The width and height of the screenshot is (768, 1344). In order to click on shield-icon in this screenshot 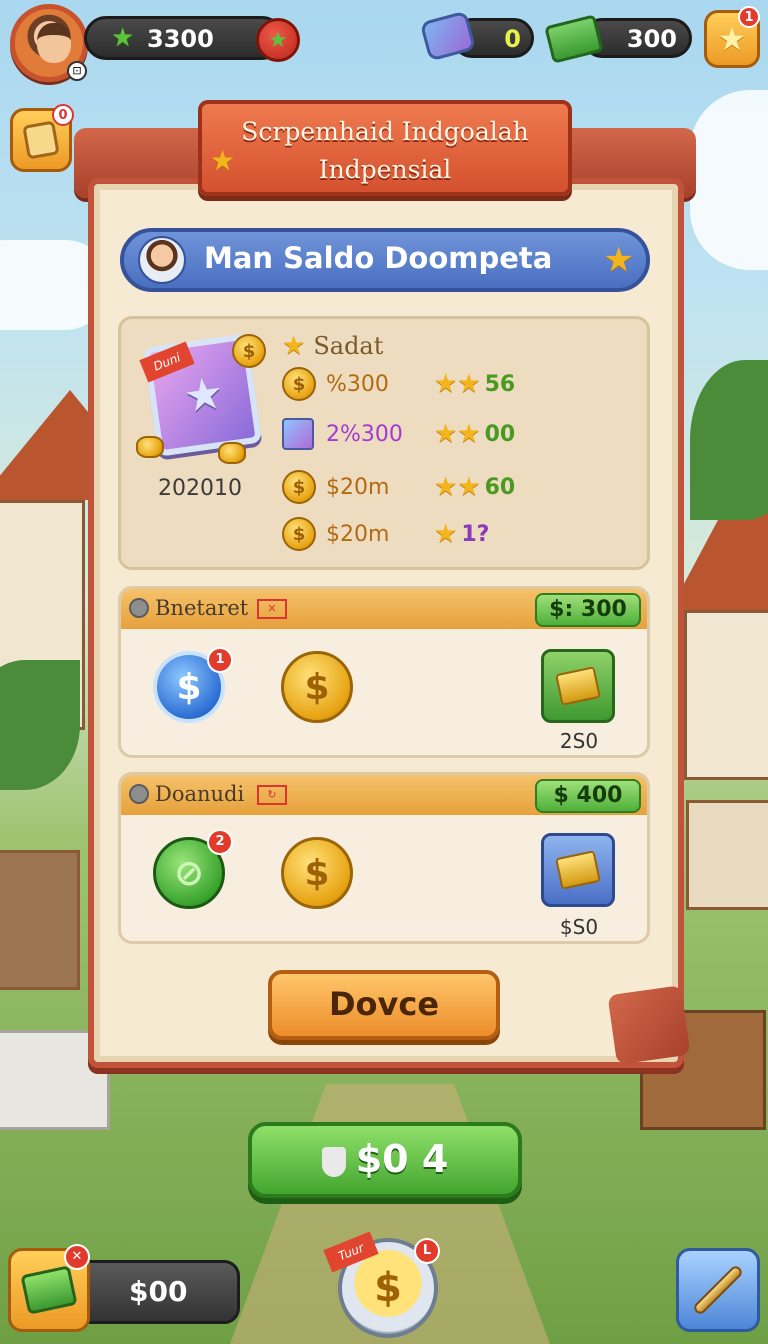, I will do `click(333, 1161)`.